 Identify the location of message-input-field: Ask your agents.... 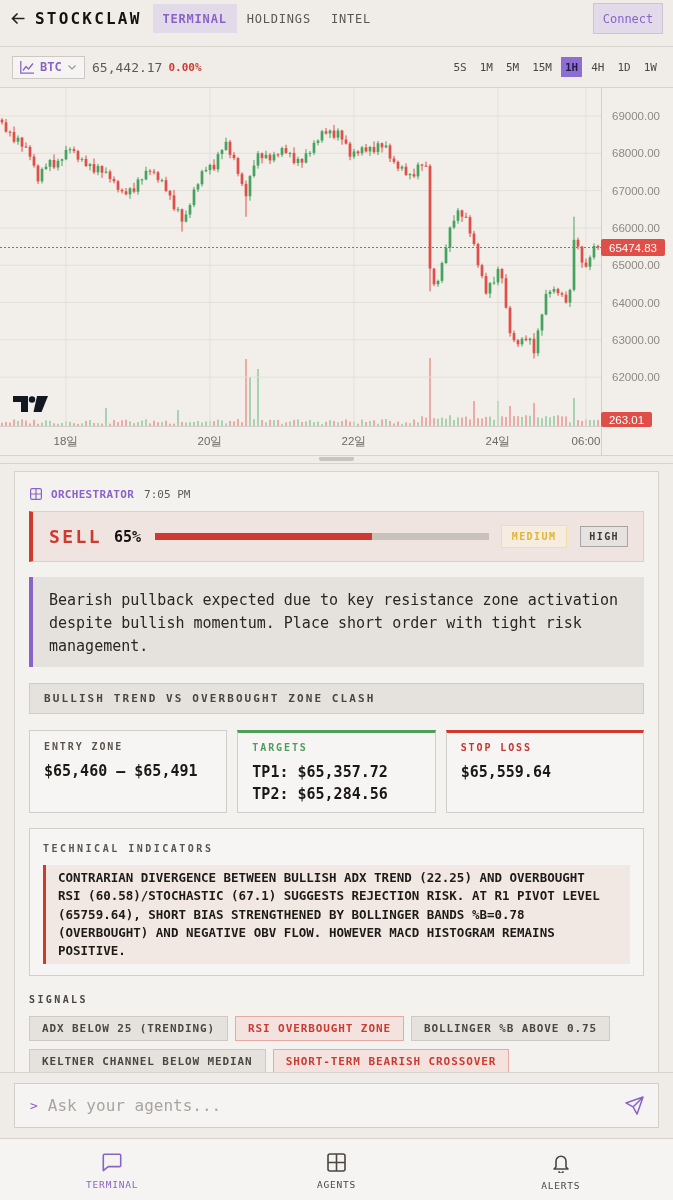
(336, 1105).